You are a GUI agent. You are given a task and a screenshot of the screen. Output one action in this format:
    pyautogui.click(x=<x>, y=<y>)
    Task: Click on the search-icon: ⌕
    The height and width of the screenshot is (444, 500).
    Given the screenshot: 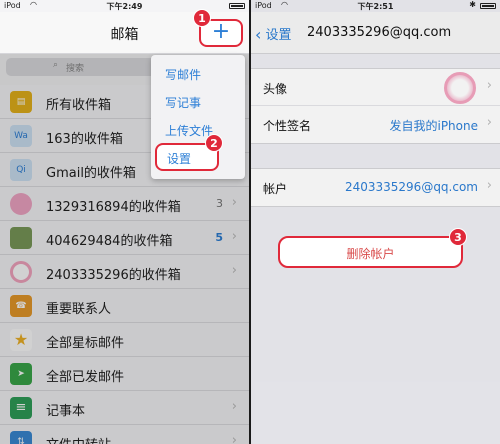 What is the action you would take?
    pyautogui.click(x=56, y=65)
    